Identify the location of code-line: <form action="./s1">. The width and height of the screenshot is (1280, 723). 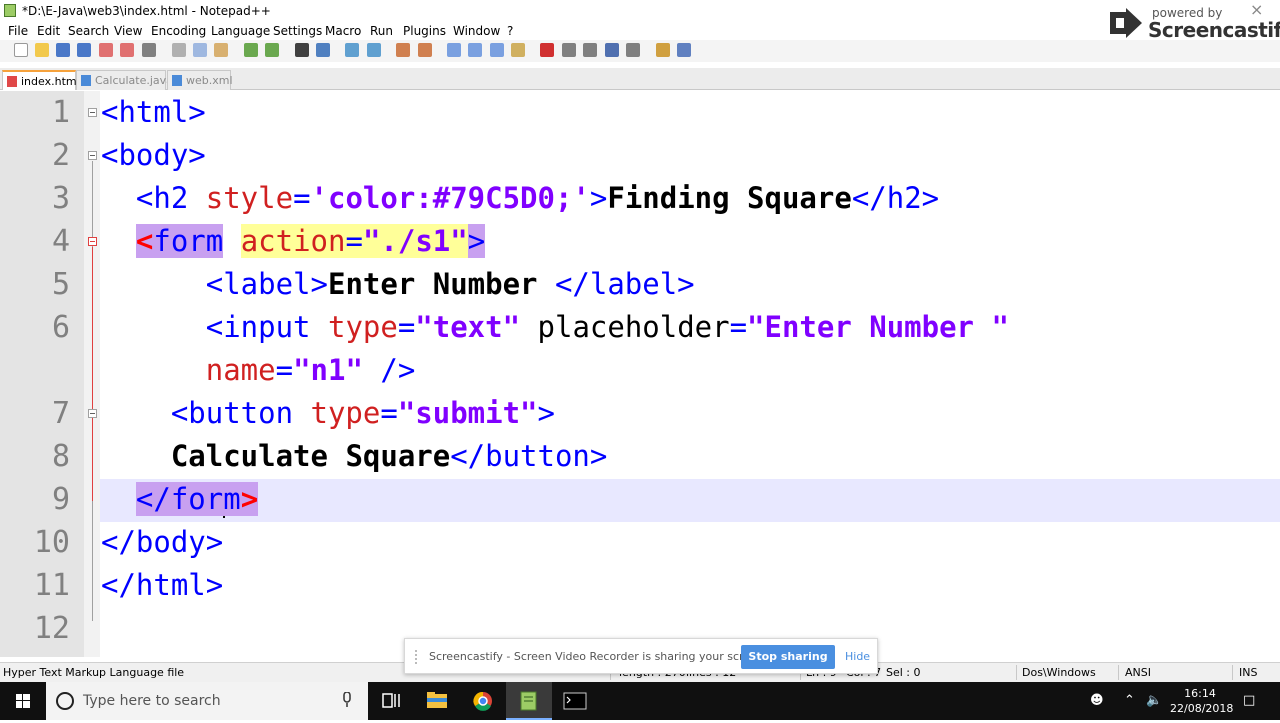
(293, 241).